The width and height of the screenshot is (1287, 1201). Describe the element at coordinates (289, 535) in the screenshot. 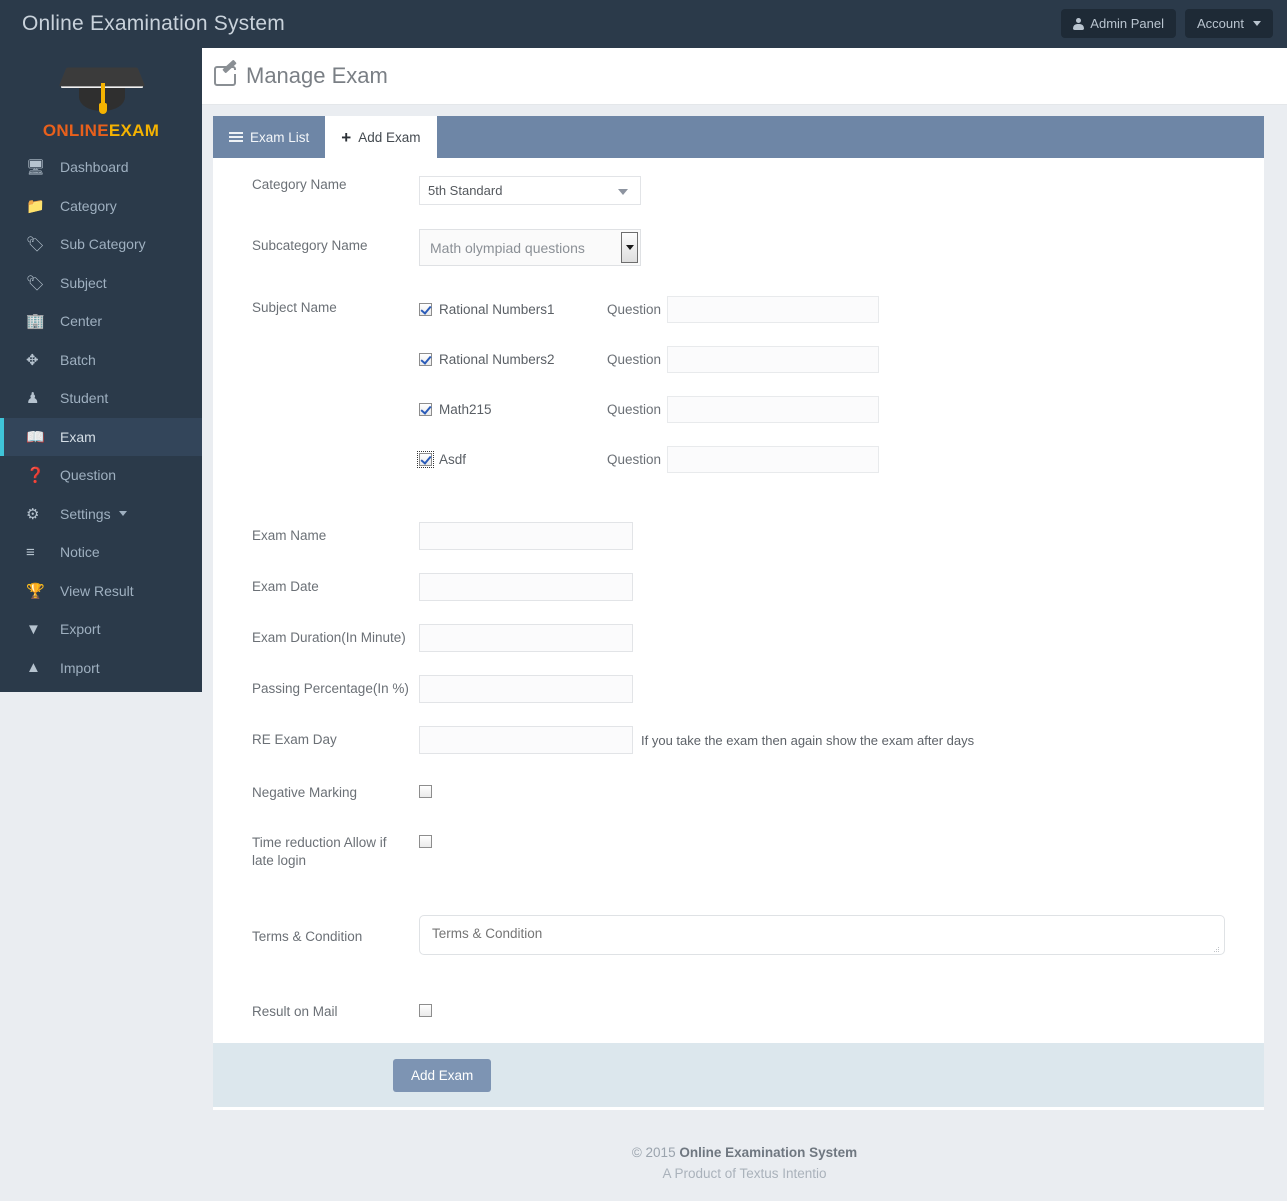

I see `exam-name-label: Exam Name` at that location.